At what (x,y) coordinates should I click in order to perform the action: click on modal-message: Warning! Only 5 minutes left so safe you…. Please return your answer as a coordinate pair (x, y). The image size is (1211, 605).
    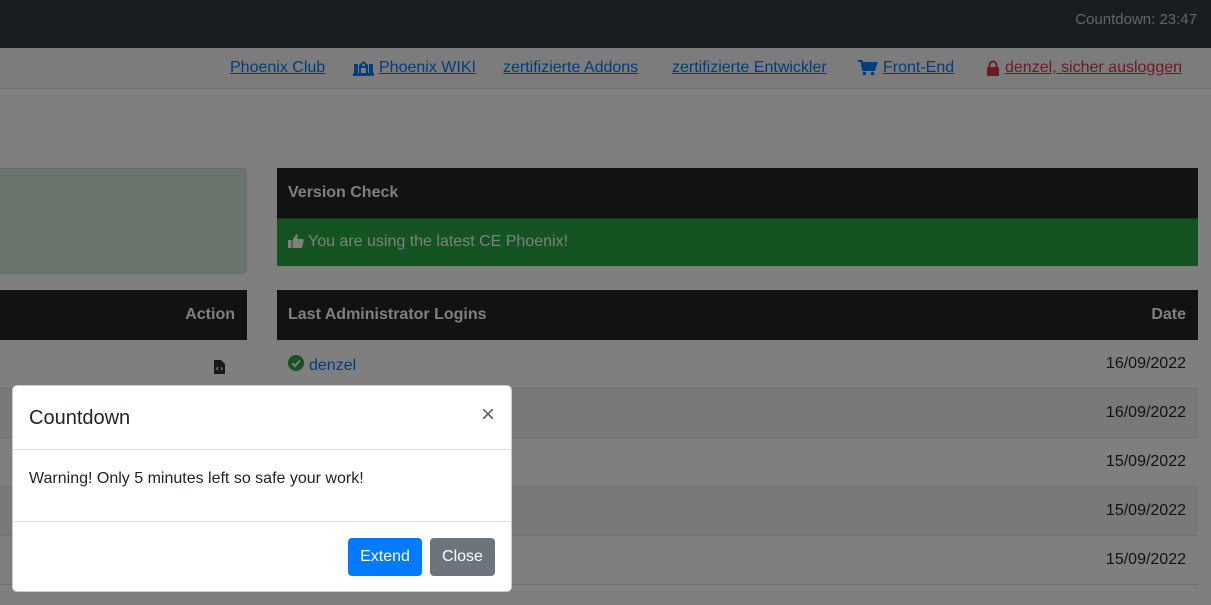
    Looking at the image, I should click on (262, 486).